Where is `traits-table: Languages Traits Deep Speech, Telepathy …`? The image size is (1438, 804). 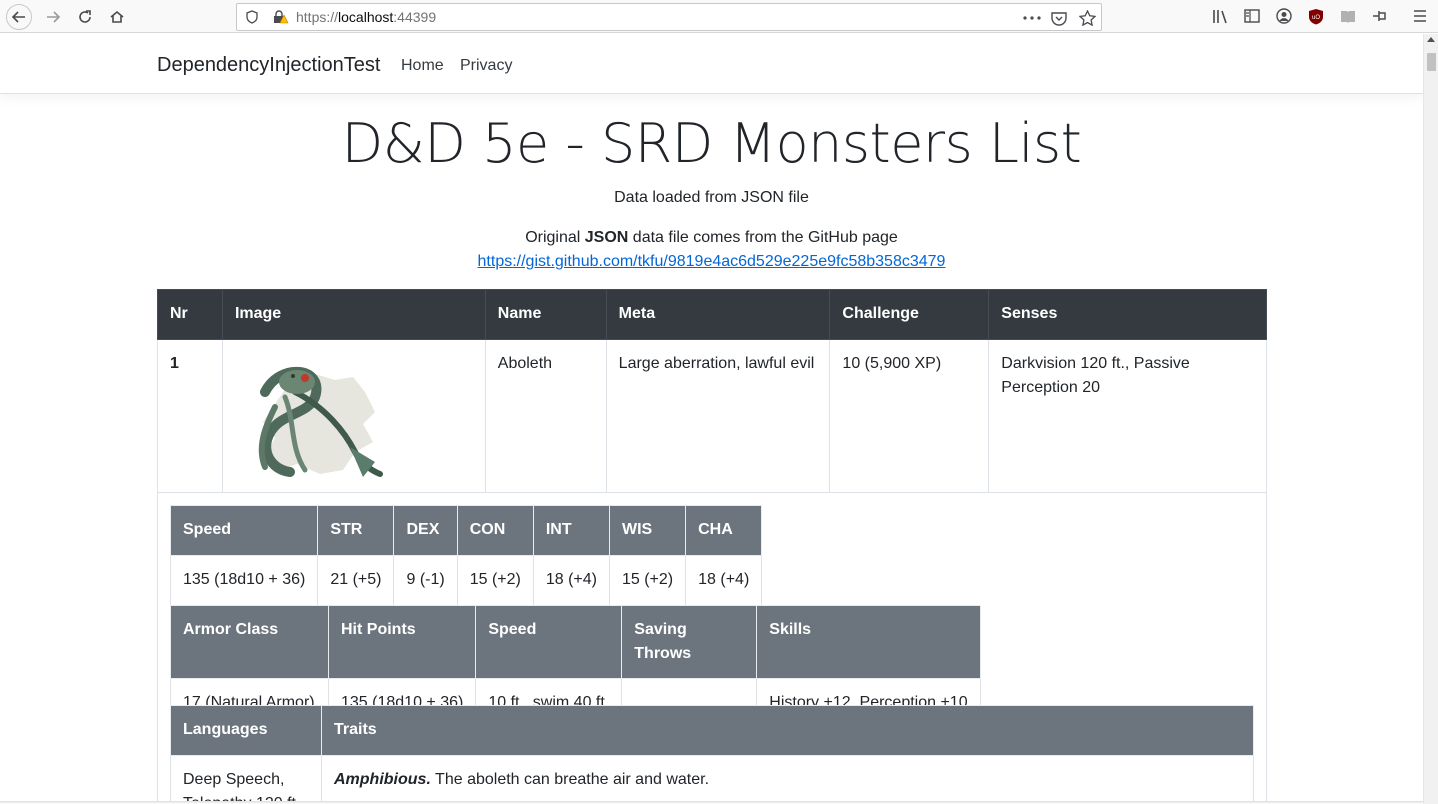 traits-table: Languages Traits Deep Speech, Telepathy … is located at coordinates (712, 754).